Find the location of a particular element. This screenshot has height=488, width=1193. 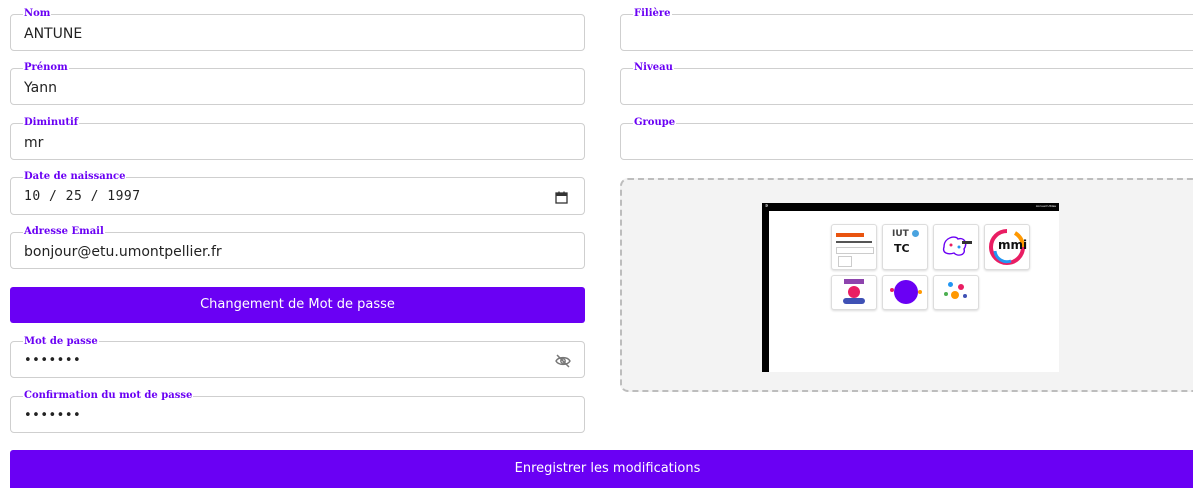

password-field: Mot de passe ••••••• is located at coordinates (297, 357).